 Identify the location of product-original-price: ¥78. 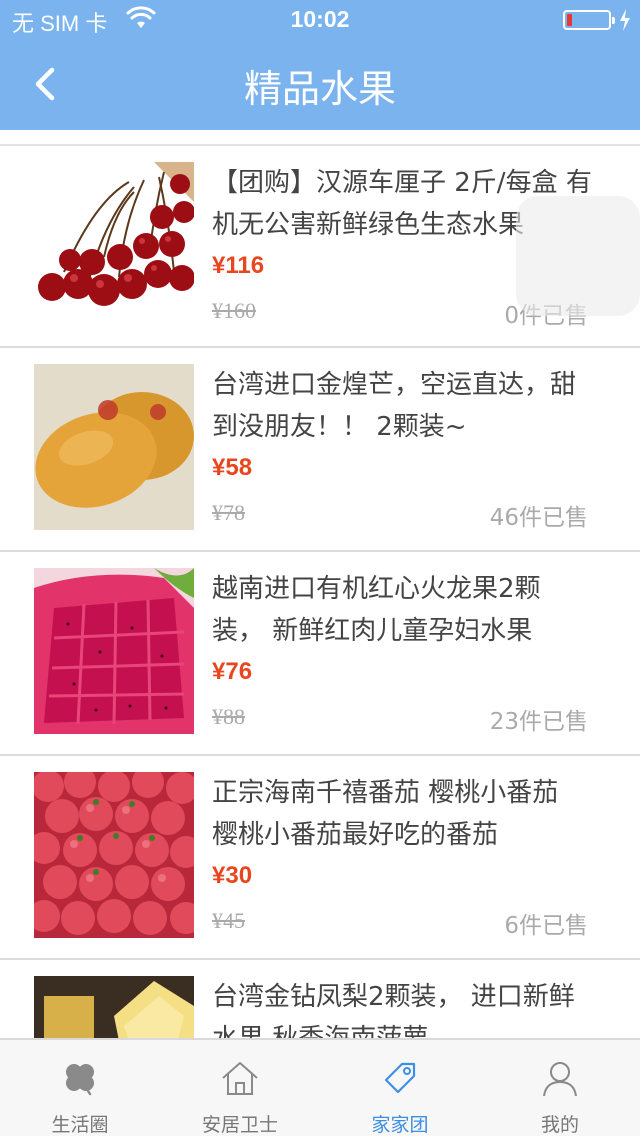
(228, 512).